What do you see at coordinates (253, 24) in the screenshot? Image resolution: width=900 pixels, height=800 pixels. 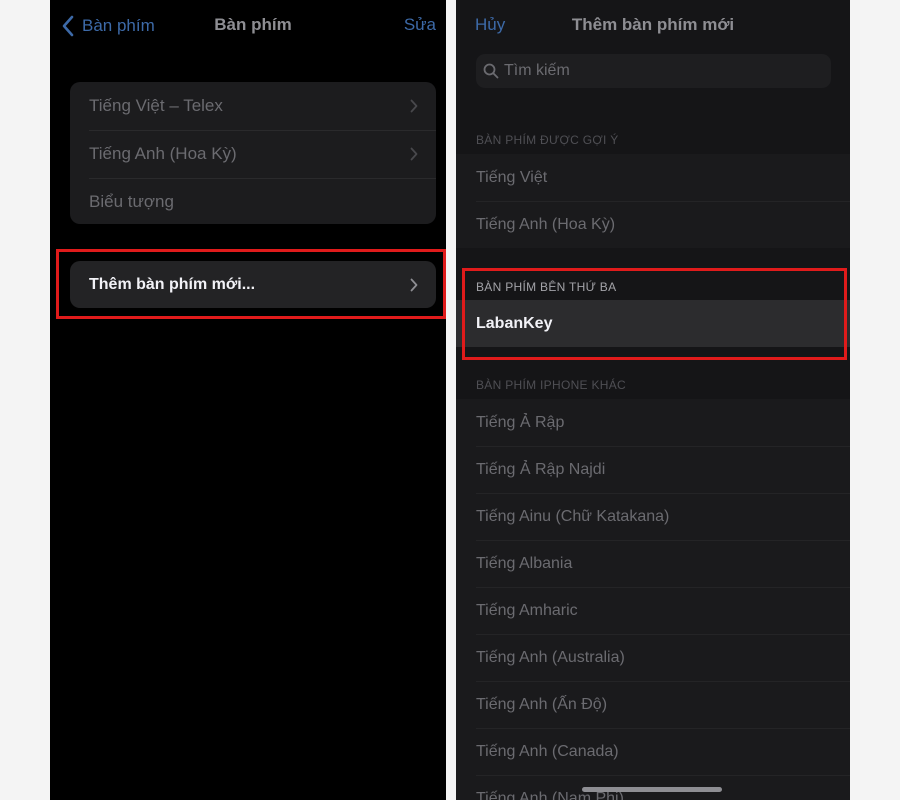 I see `page-title: Bàn phím` at bounding box center [253, 24].